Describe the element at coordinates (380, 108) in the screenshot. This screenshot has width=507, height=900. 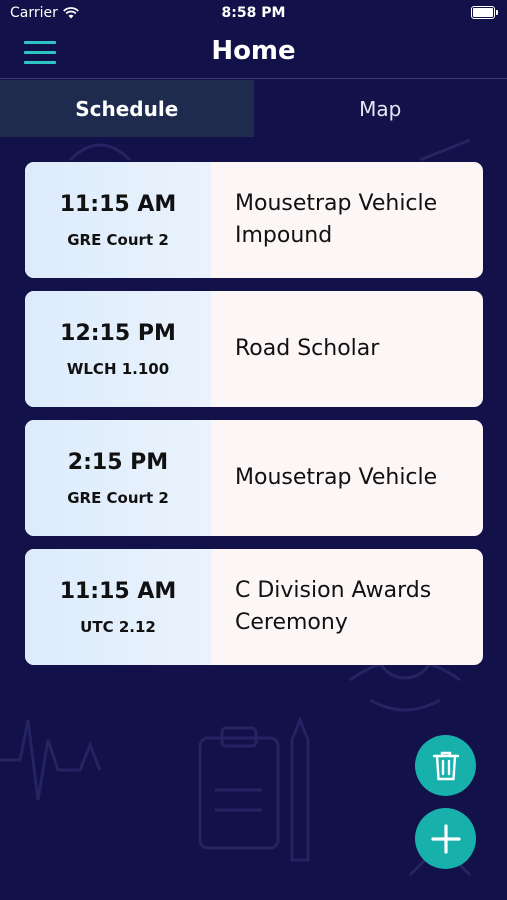
I see `tab-map: Map` at that location.